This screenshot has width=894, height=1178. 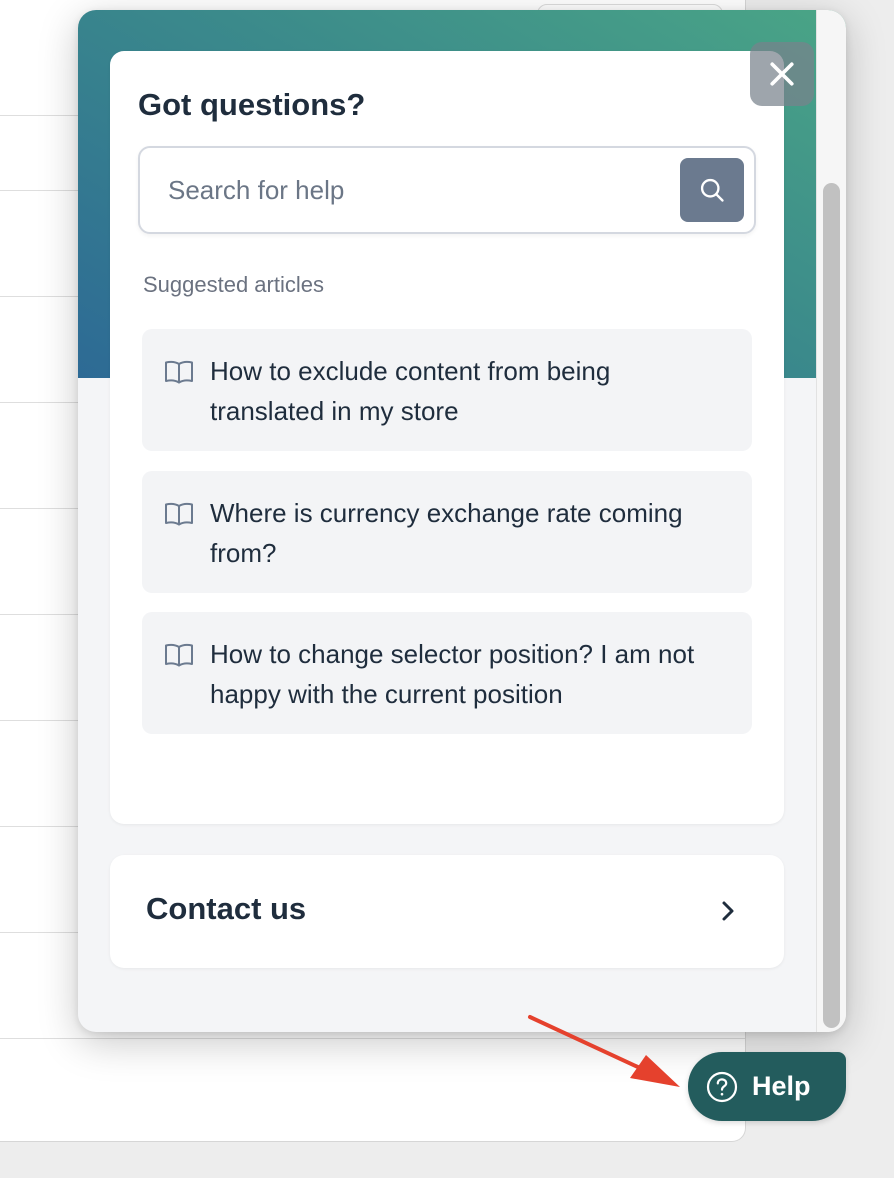 What do you see at coordinates (447, 911) in the screenshot?
I see `contact-us-button: Contact us` at bounding box center [447, 911].